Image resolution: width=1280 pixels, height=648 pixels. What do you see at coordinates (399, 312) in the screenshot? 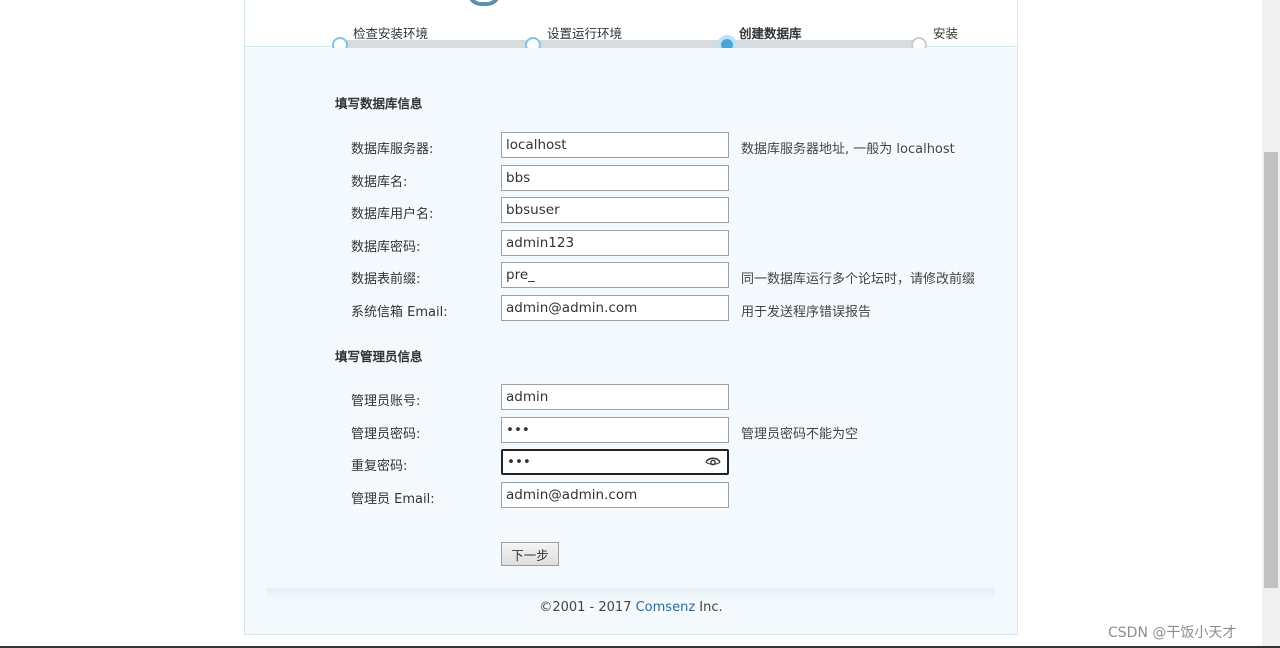
I see `system-email-label: 系统信箱 Email:` at bounding box center [399, 312].